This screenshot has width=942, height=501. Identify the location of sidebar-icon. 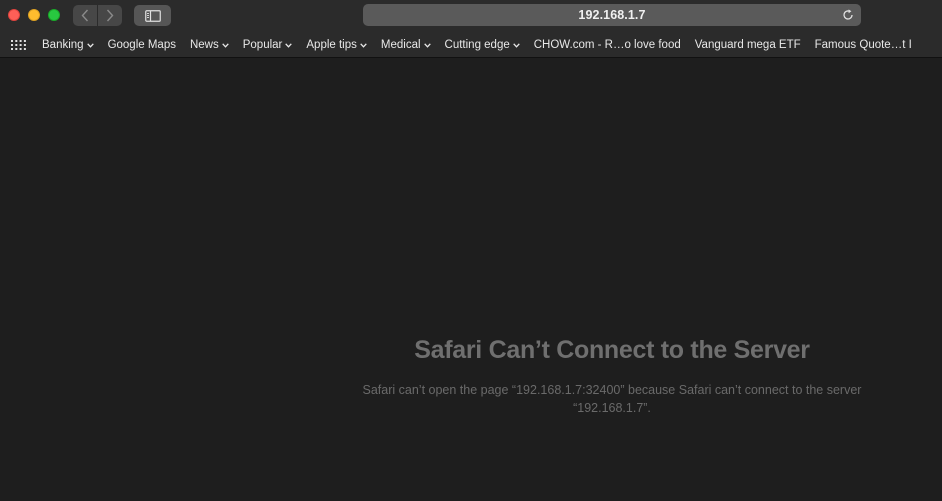
(152, 15).